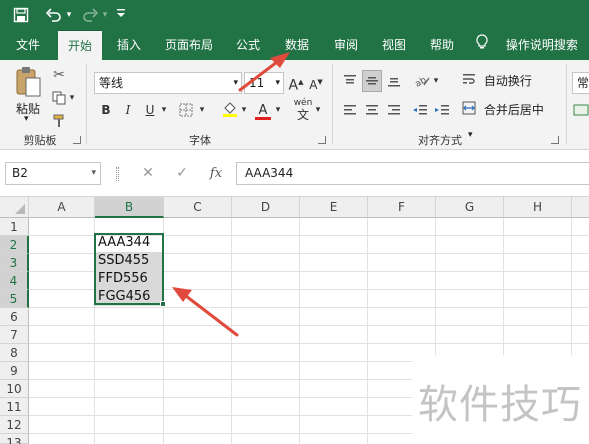 This screenshot has height=444, width=589. What do you see at coordinates (198, 207) in the screenshot?
I see `column-header-c: C` at bounding box center [198, 207].